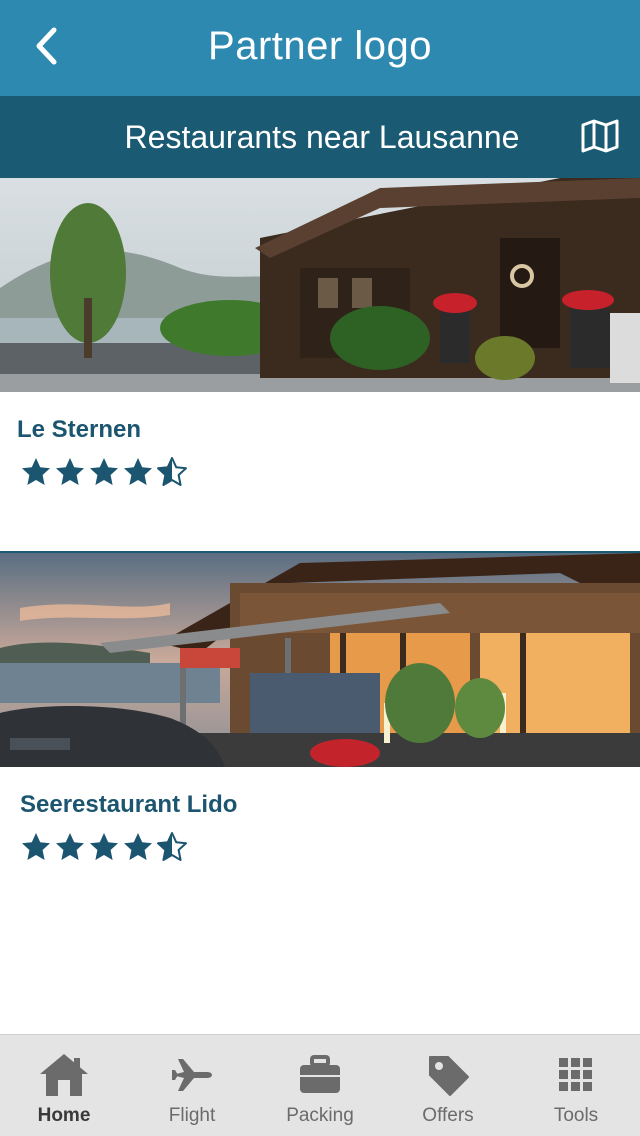 The image size is (640, 1136). I want to click on grid-icon, so click(575, 1074).